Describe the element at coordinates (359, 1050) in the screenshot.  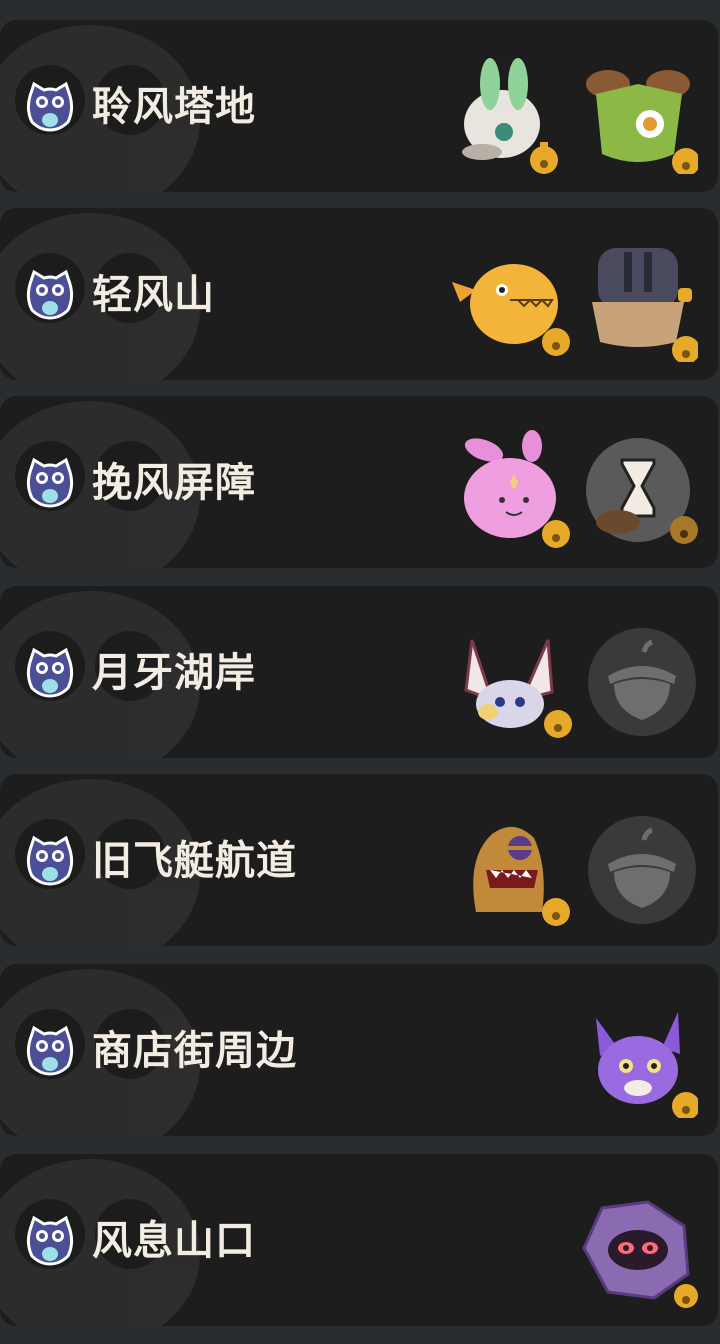
I see `location-row: 商店街周边` at that location.